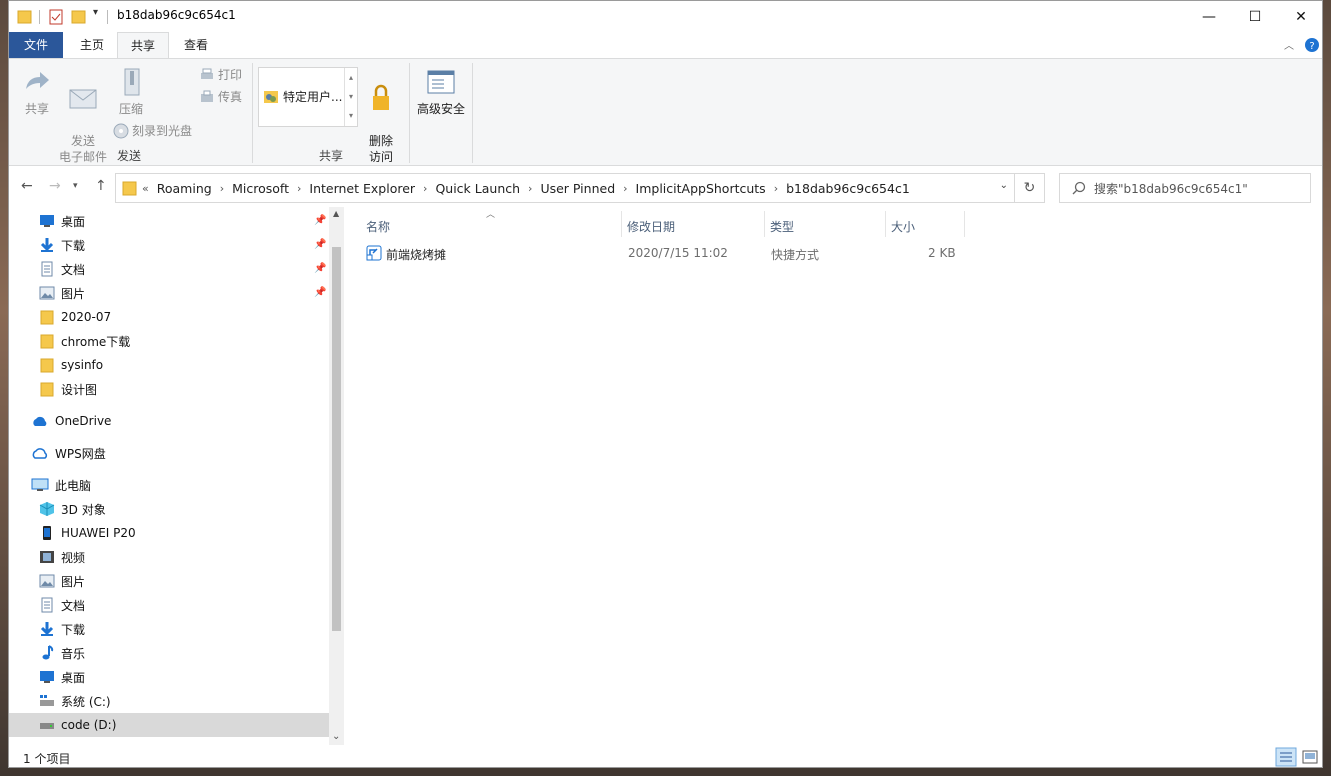  Describe the element at coordinates (336, 213) in the screenshot. I see `scroll-up-icon: ▲` at that location.